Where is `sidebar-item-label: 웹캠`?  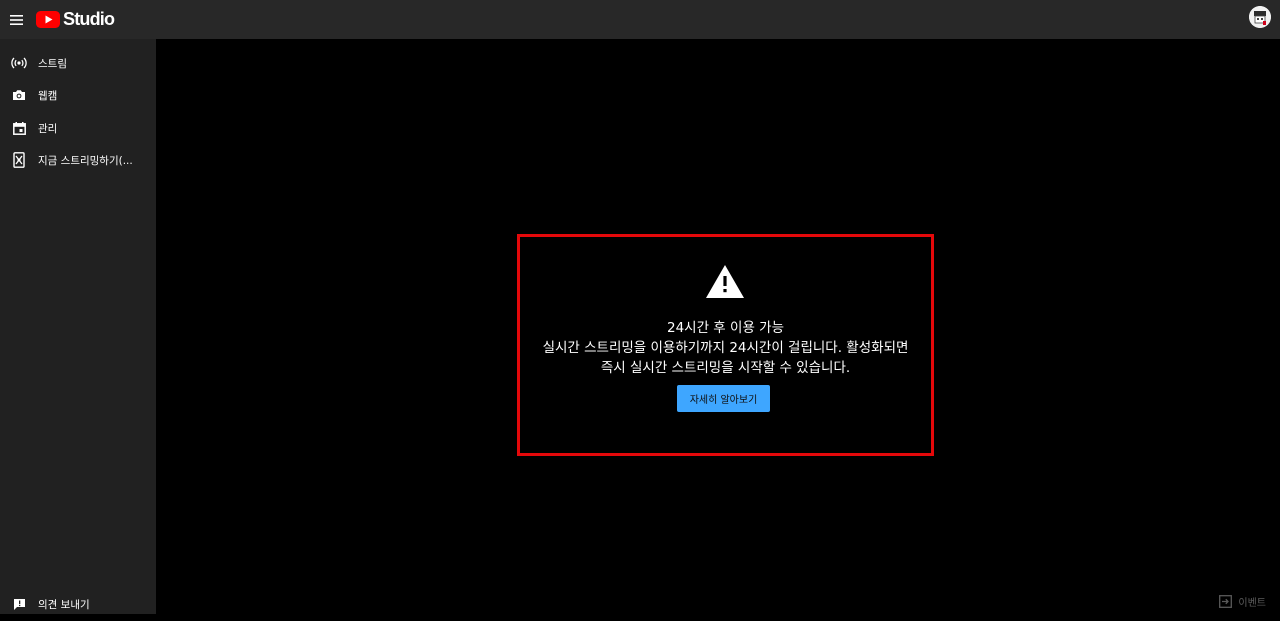
sidebar-item-label: 웹캠 is located at coordinates (48, 95).